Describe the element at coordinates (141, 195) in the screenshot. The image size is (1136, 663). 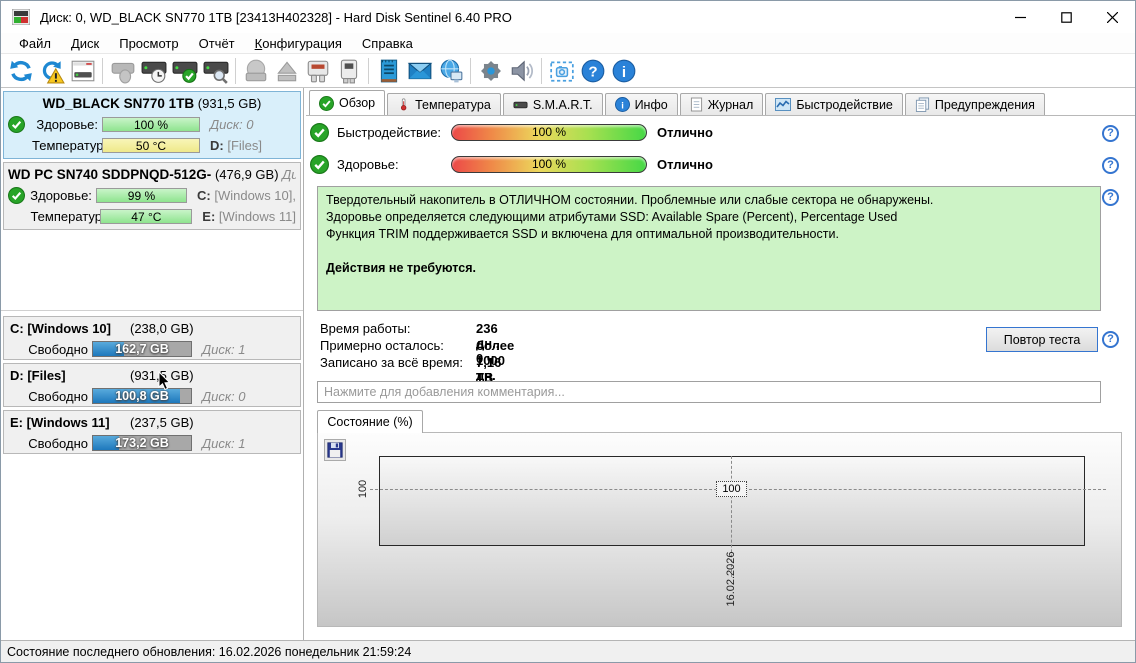
I see `health-bar: 99 %` at that location.